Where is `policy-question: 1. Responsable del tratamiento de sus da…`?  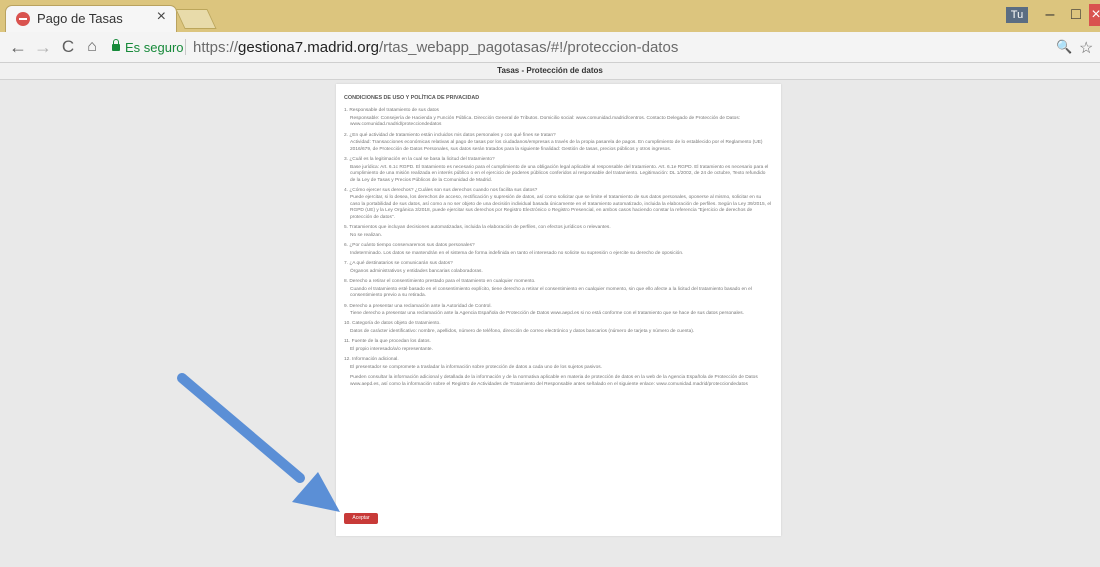 policy-question: 1. Responsable del tratamiento de sus da… is located at coordinates (391, 111).